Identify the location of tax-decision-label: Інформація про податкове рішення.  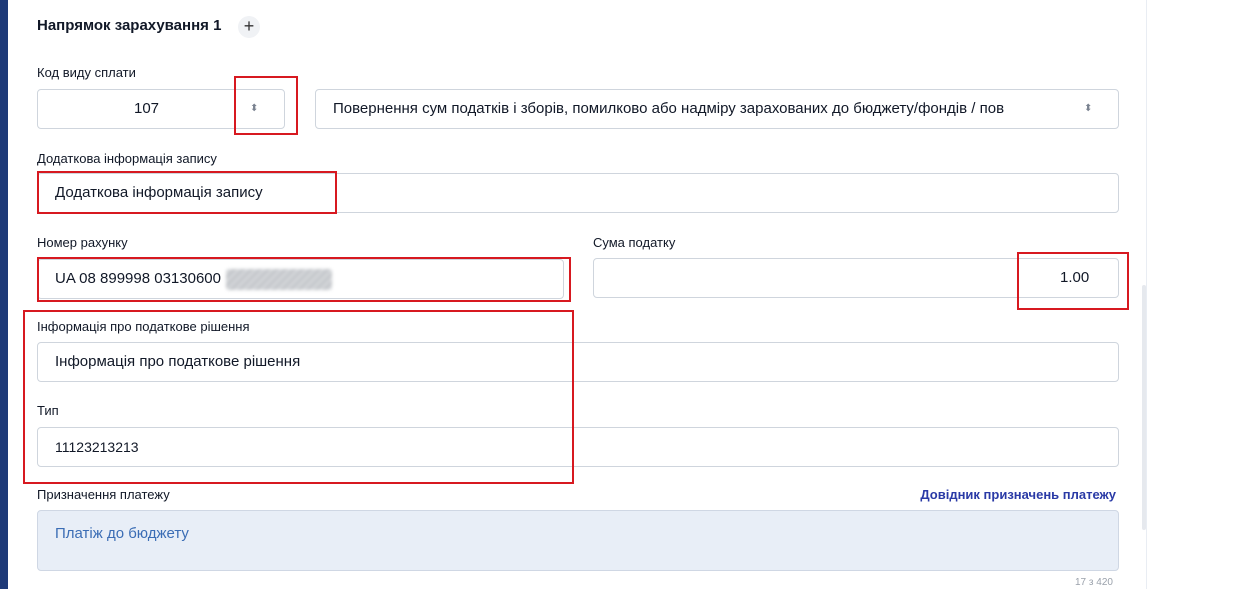
(143, 326).